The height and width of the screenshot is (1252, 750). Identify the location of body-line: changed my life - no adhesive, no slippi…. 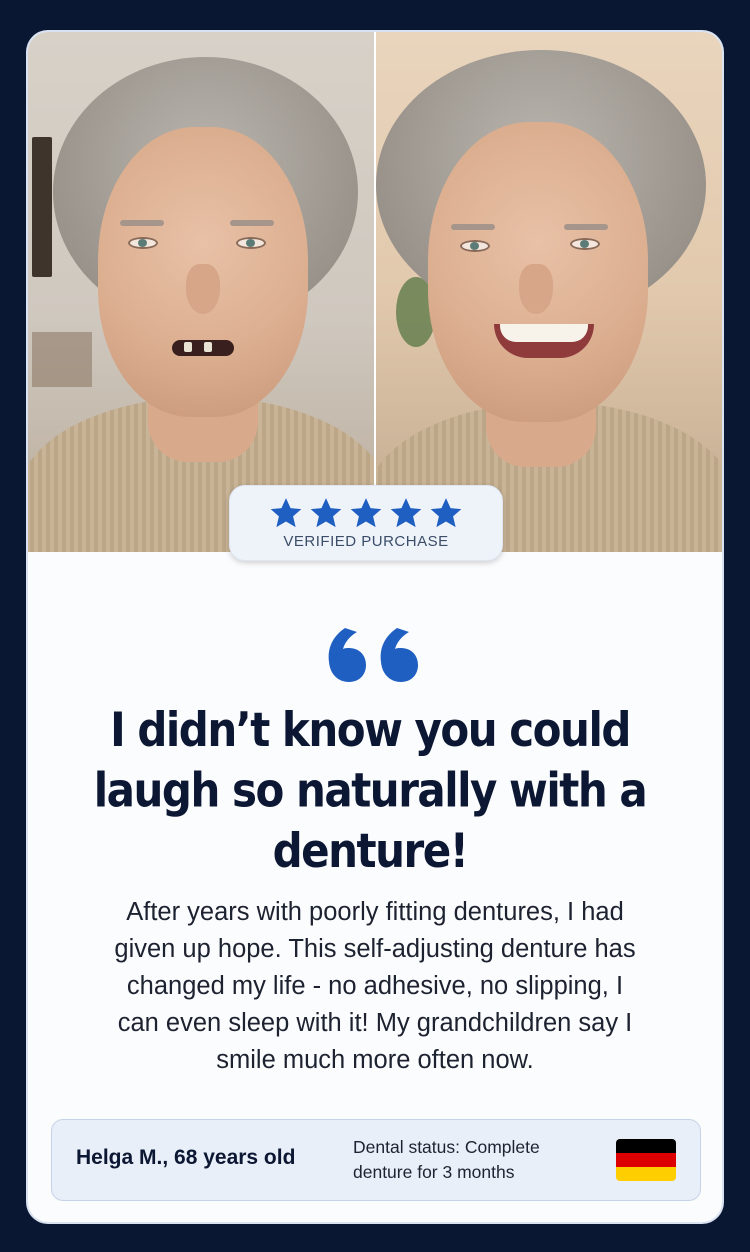
(375, 986).